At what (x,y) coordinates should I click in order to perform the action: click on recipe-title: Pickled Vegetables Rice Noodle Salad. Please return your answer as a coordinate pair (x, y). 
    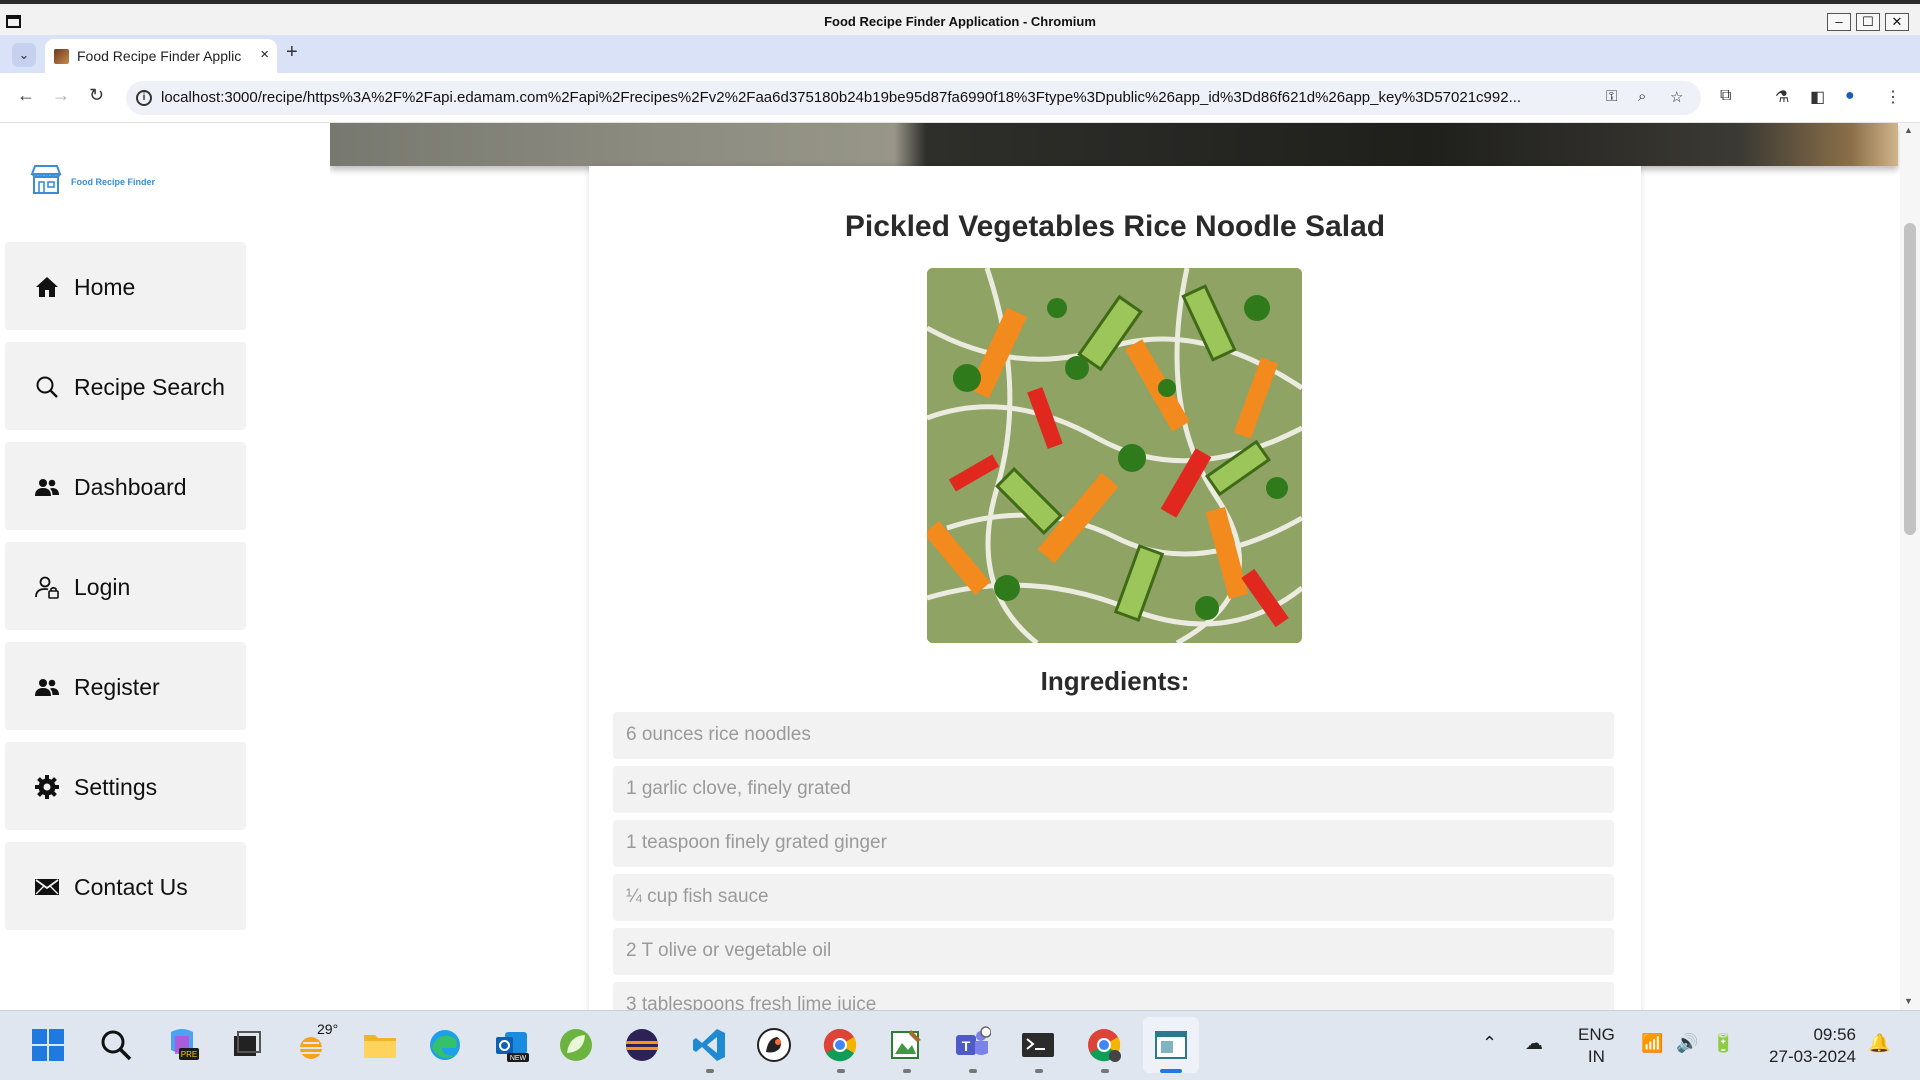
    Looking at the image, I should click on (1115, 226).